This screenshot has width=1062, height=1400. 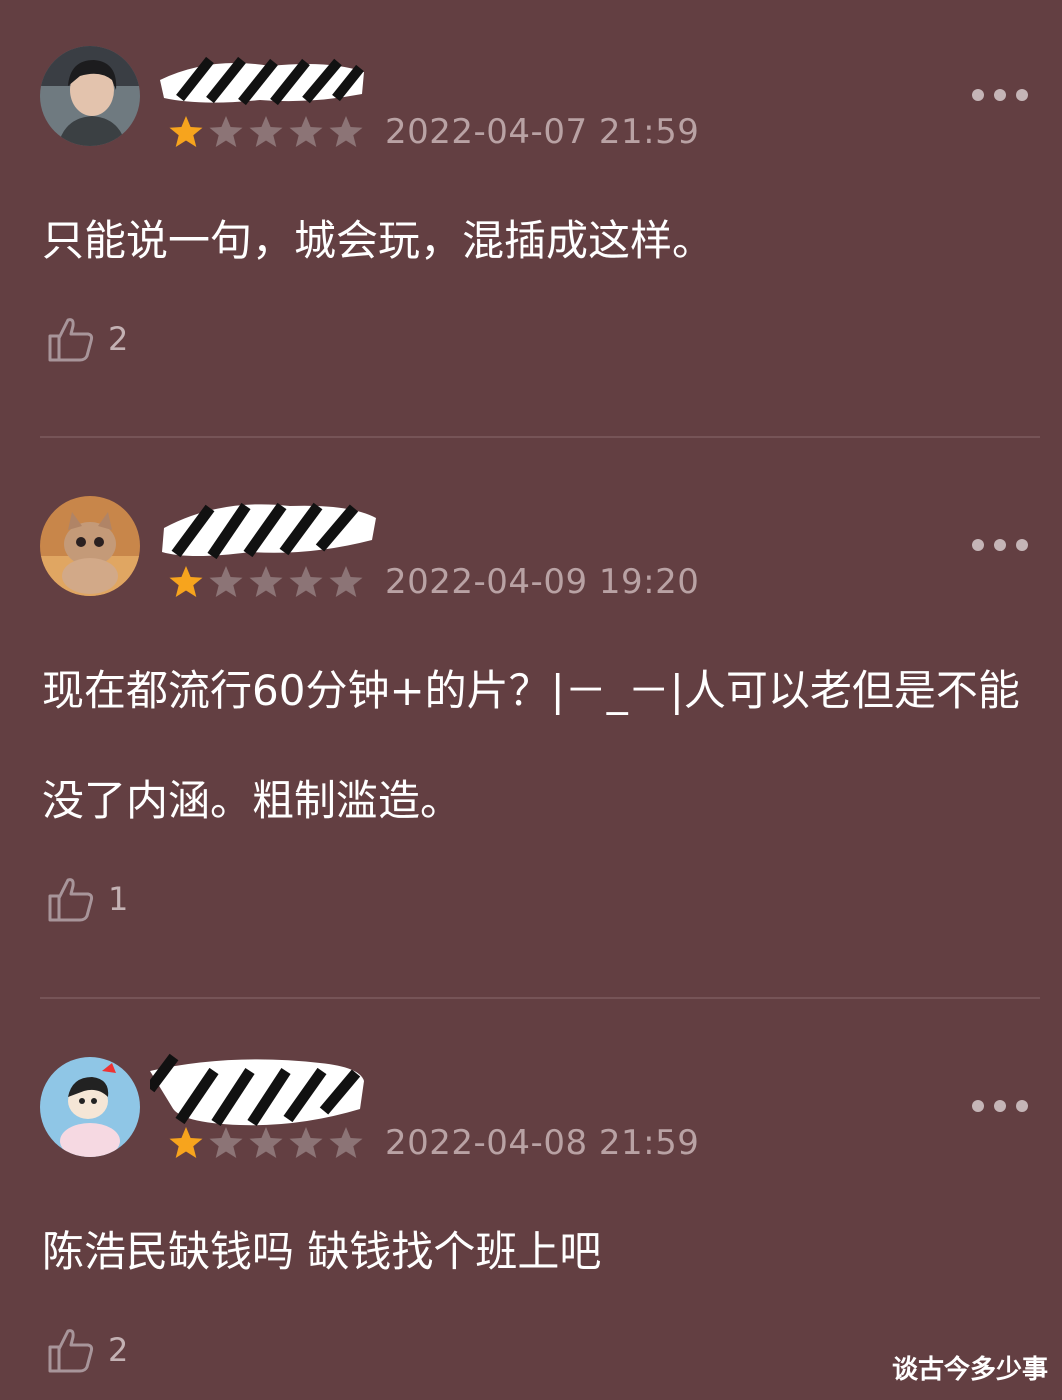 I want to click on cartoon-avatar-icon, so click(x=90, y=1107).